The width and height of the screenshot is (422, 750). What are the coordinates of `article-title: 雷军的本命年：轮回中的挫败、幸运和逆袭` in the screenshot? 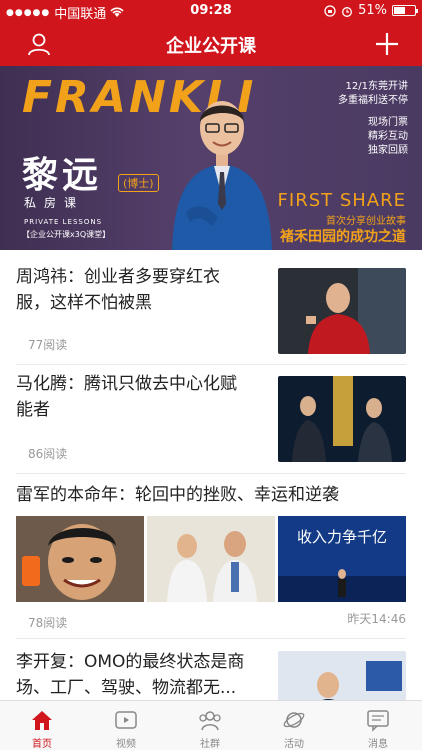 It's located at (177, 495).